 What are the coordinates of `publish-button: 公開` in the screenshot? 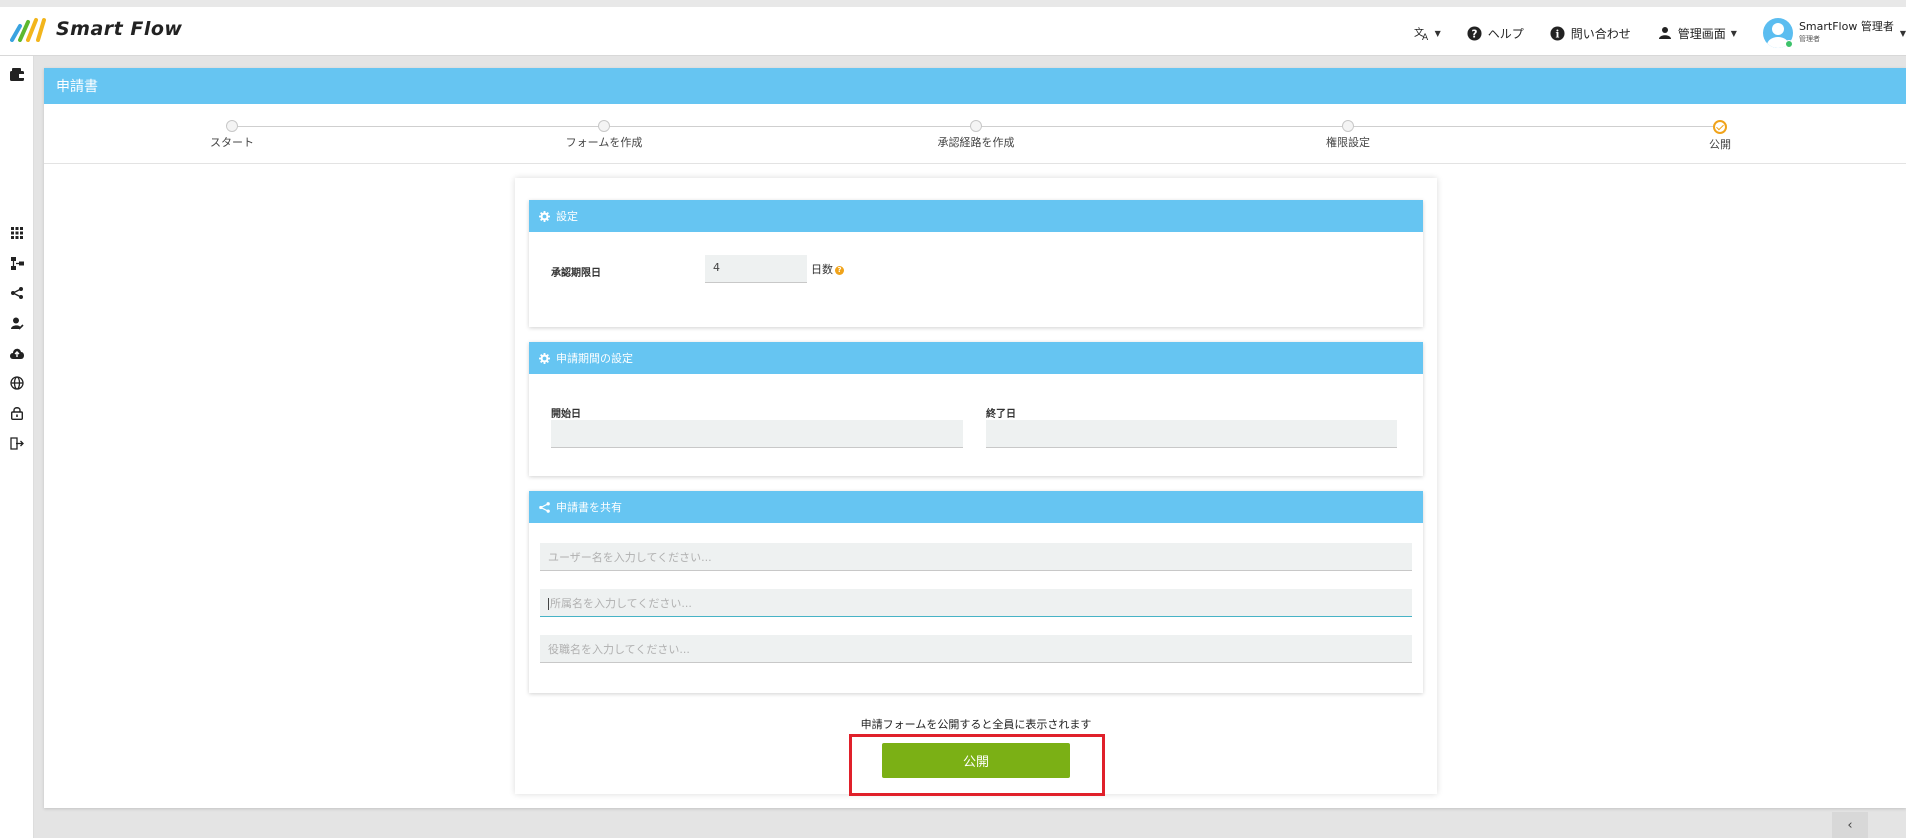 It's located at (976, 760).